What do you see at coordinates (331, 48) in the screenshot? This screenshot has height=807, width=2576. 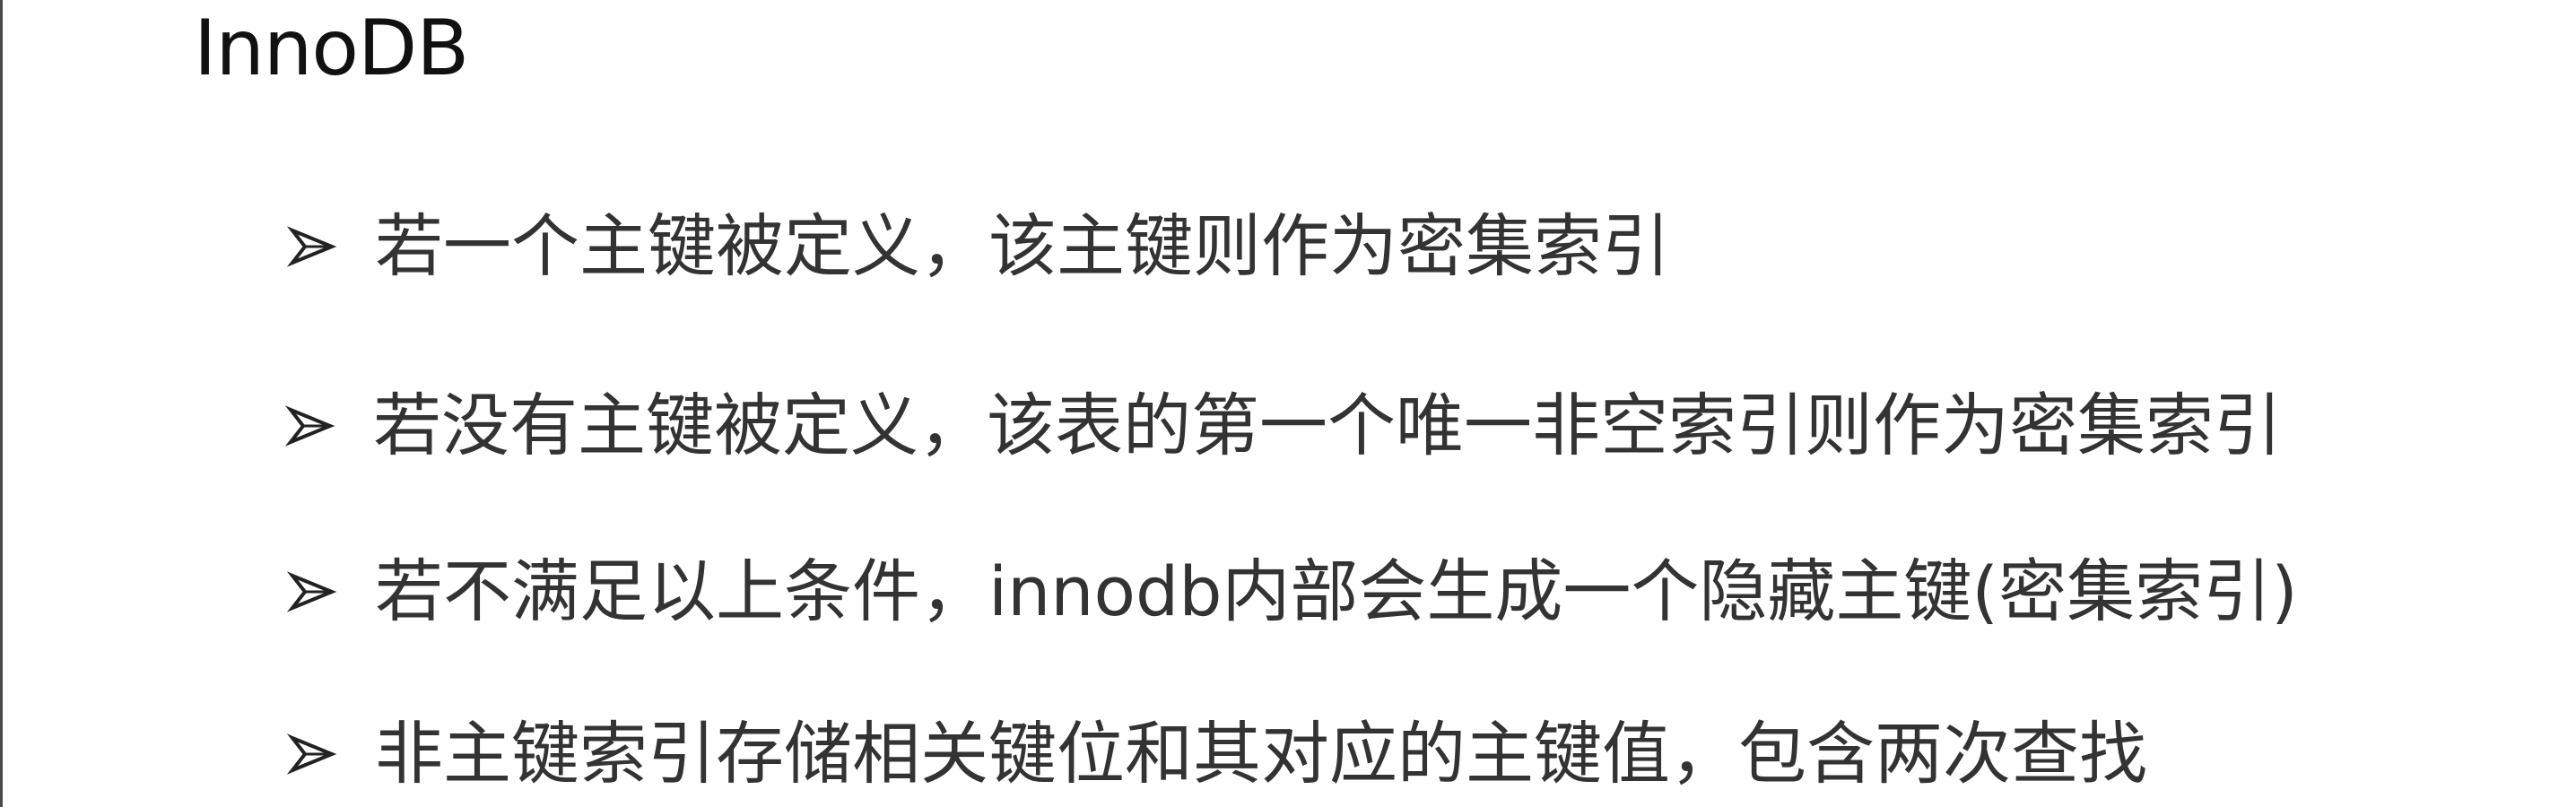 I see `slide-title: InnoDB` at bounding box center [331, 48].